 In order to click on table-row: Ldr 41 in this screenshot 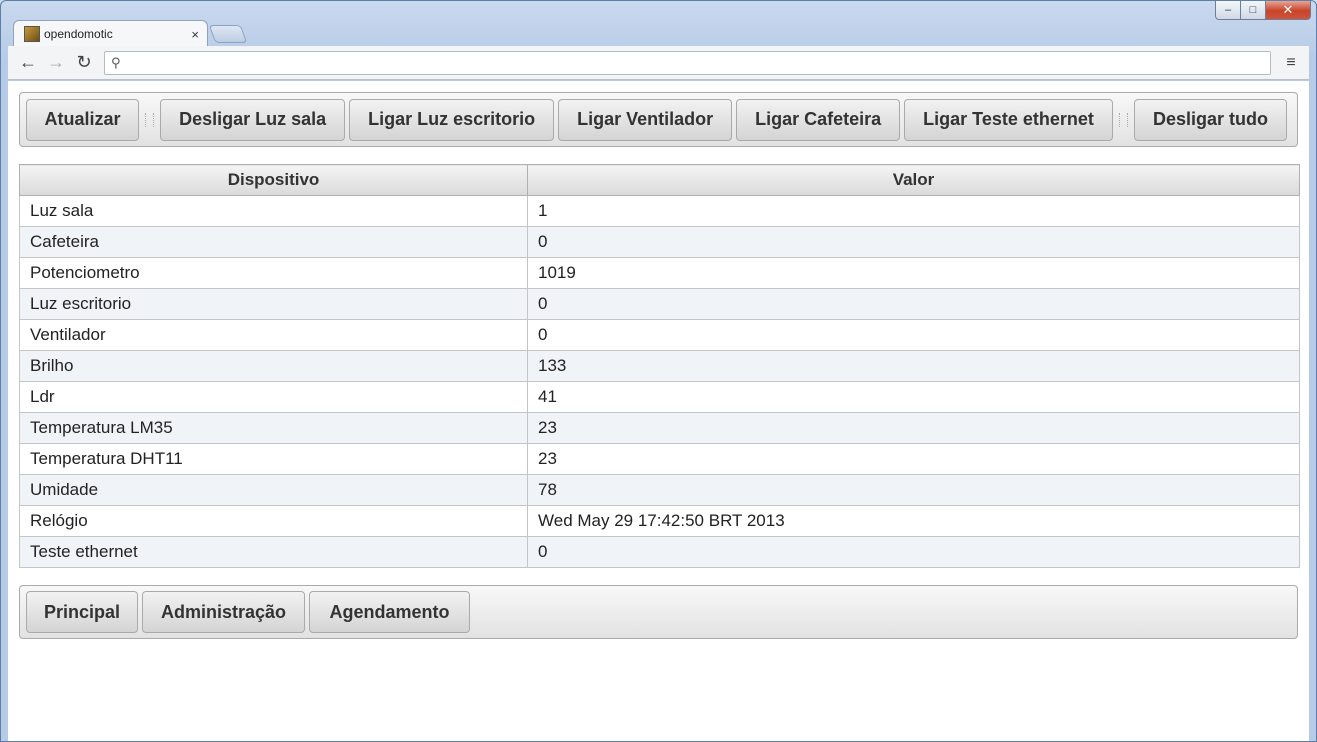, I will do `click(659, 397)`.